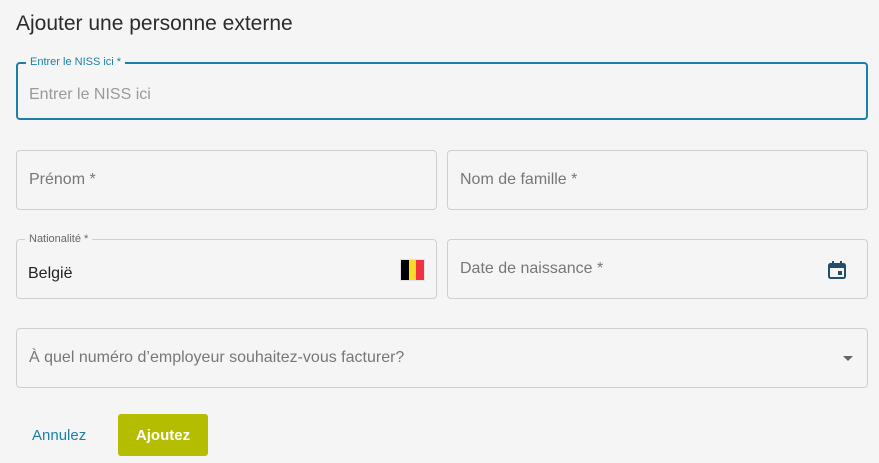 The width and height of the screenshot is (879, 463). I want to click on niss-field: Entrer le NISS ici * Entrer le NISS ici, so click(442, 87).